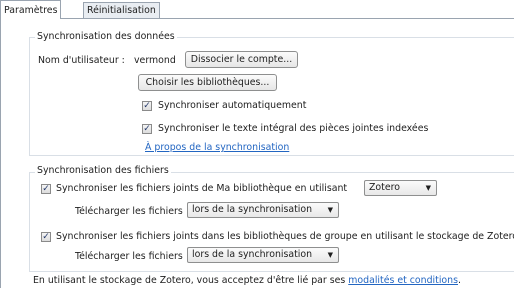 The image size is (514, 288). What do you see at coordinates (403, 280) in the screenshot?
I see `terms-link: modalités et conditions` at bounding box center [403, 280].